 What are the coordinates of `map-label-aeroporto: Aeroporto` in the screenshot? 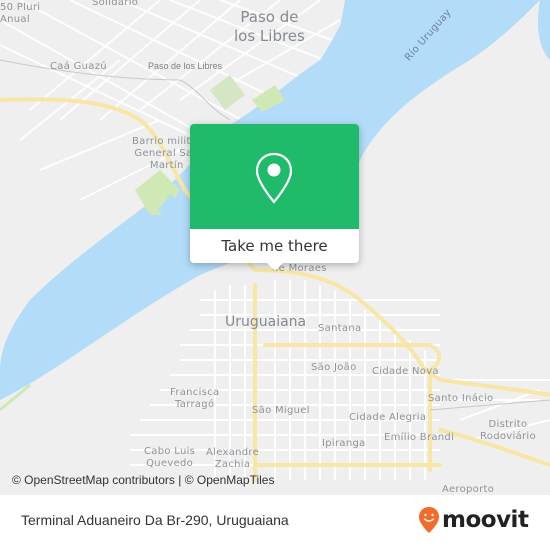 It's located at (468, 489).